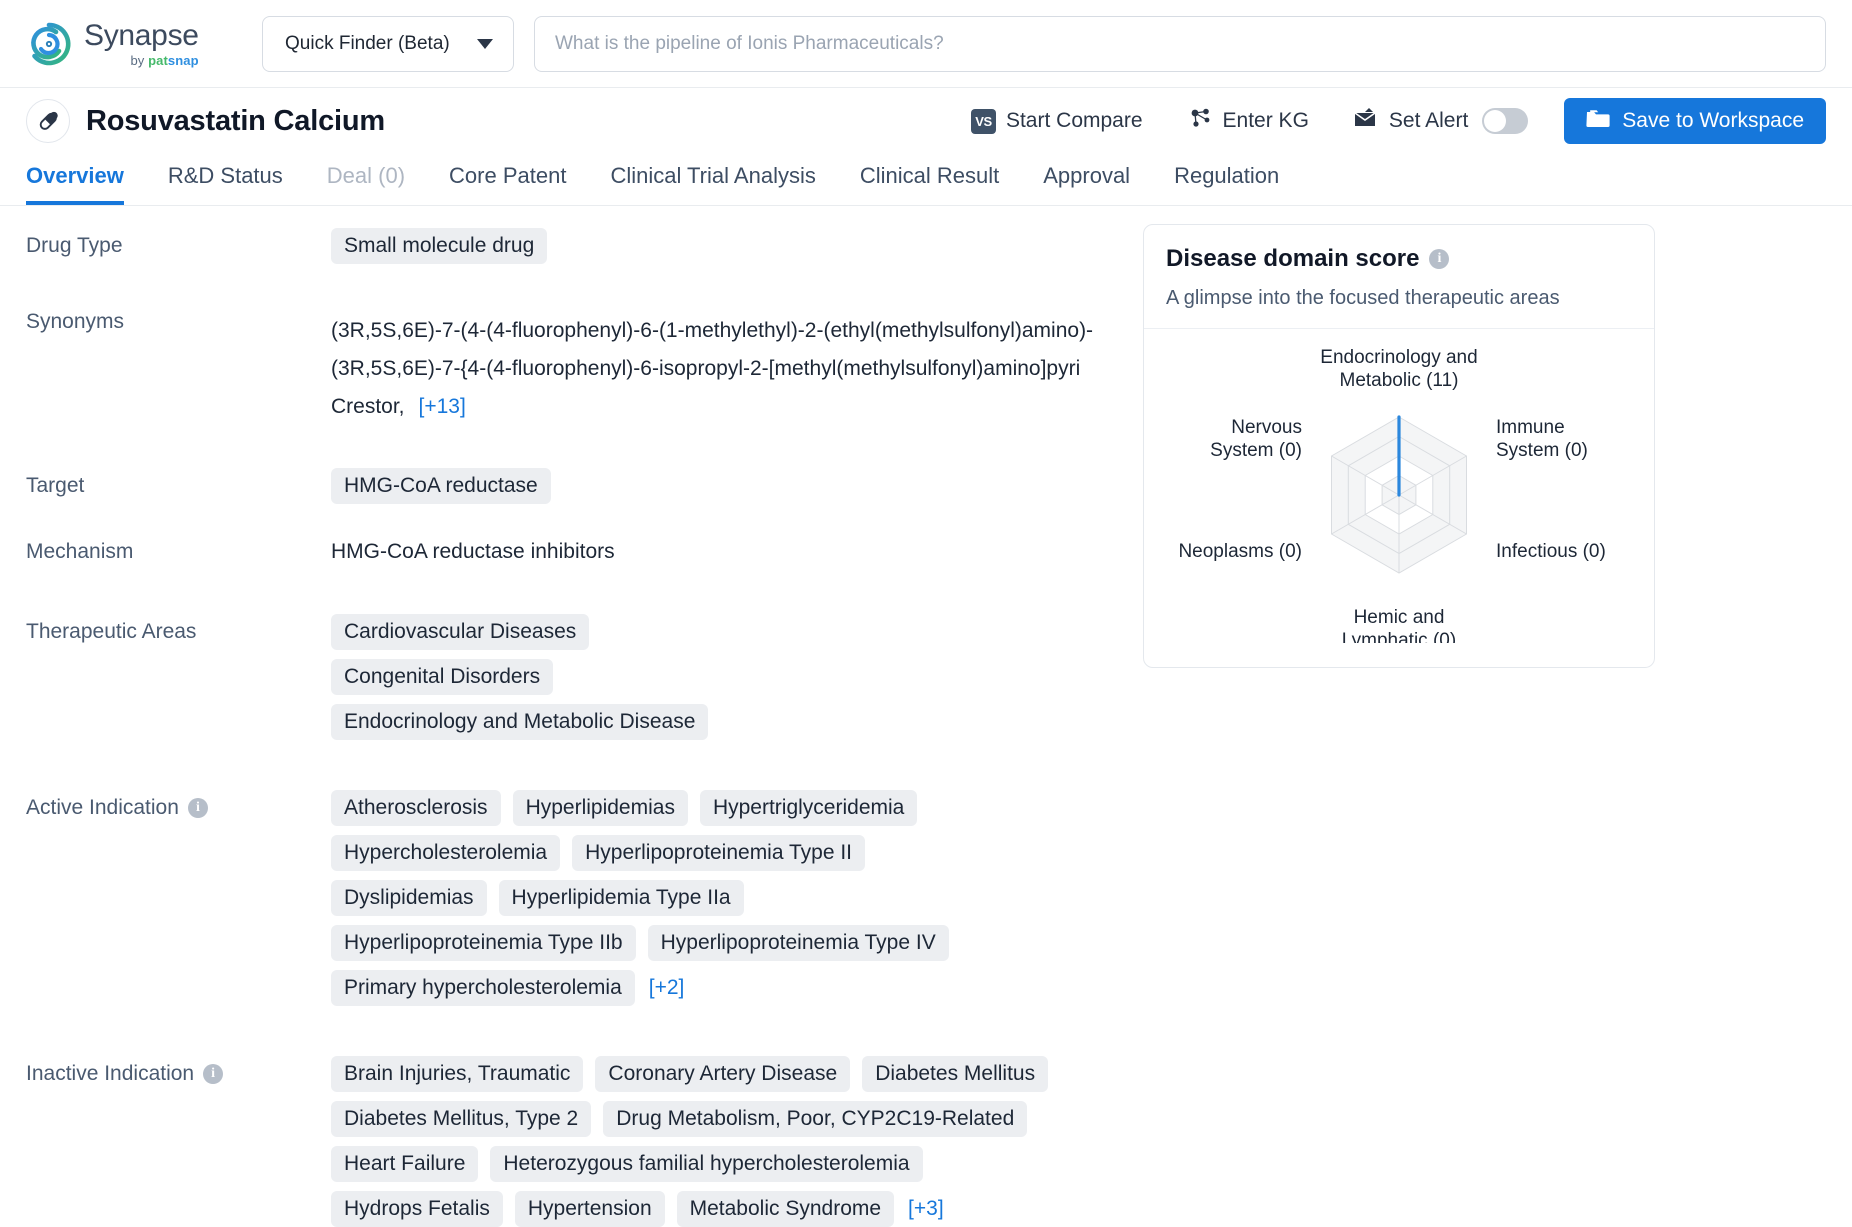 This screenshot has width=1852, height=1227. Describe the element at coordinates (235, 120) in the screenshot. I see `page-title: Rosuvastatin Calcium` at that location.